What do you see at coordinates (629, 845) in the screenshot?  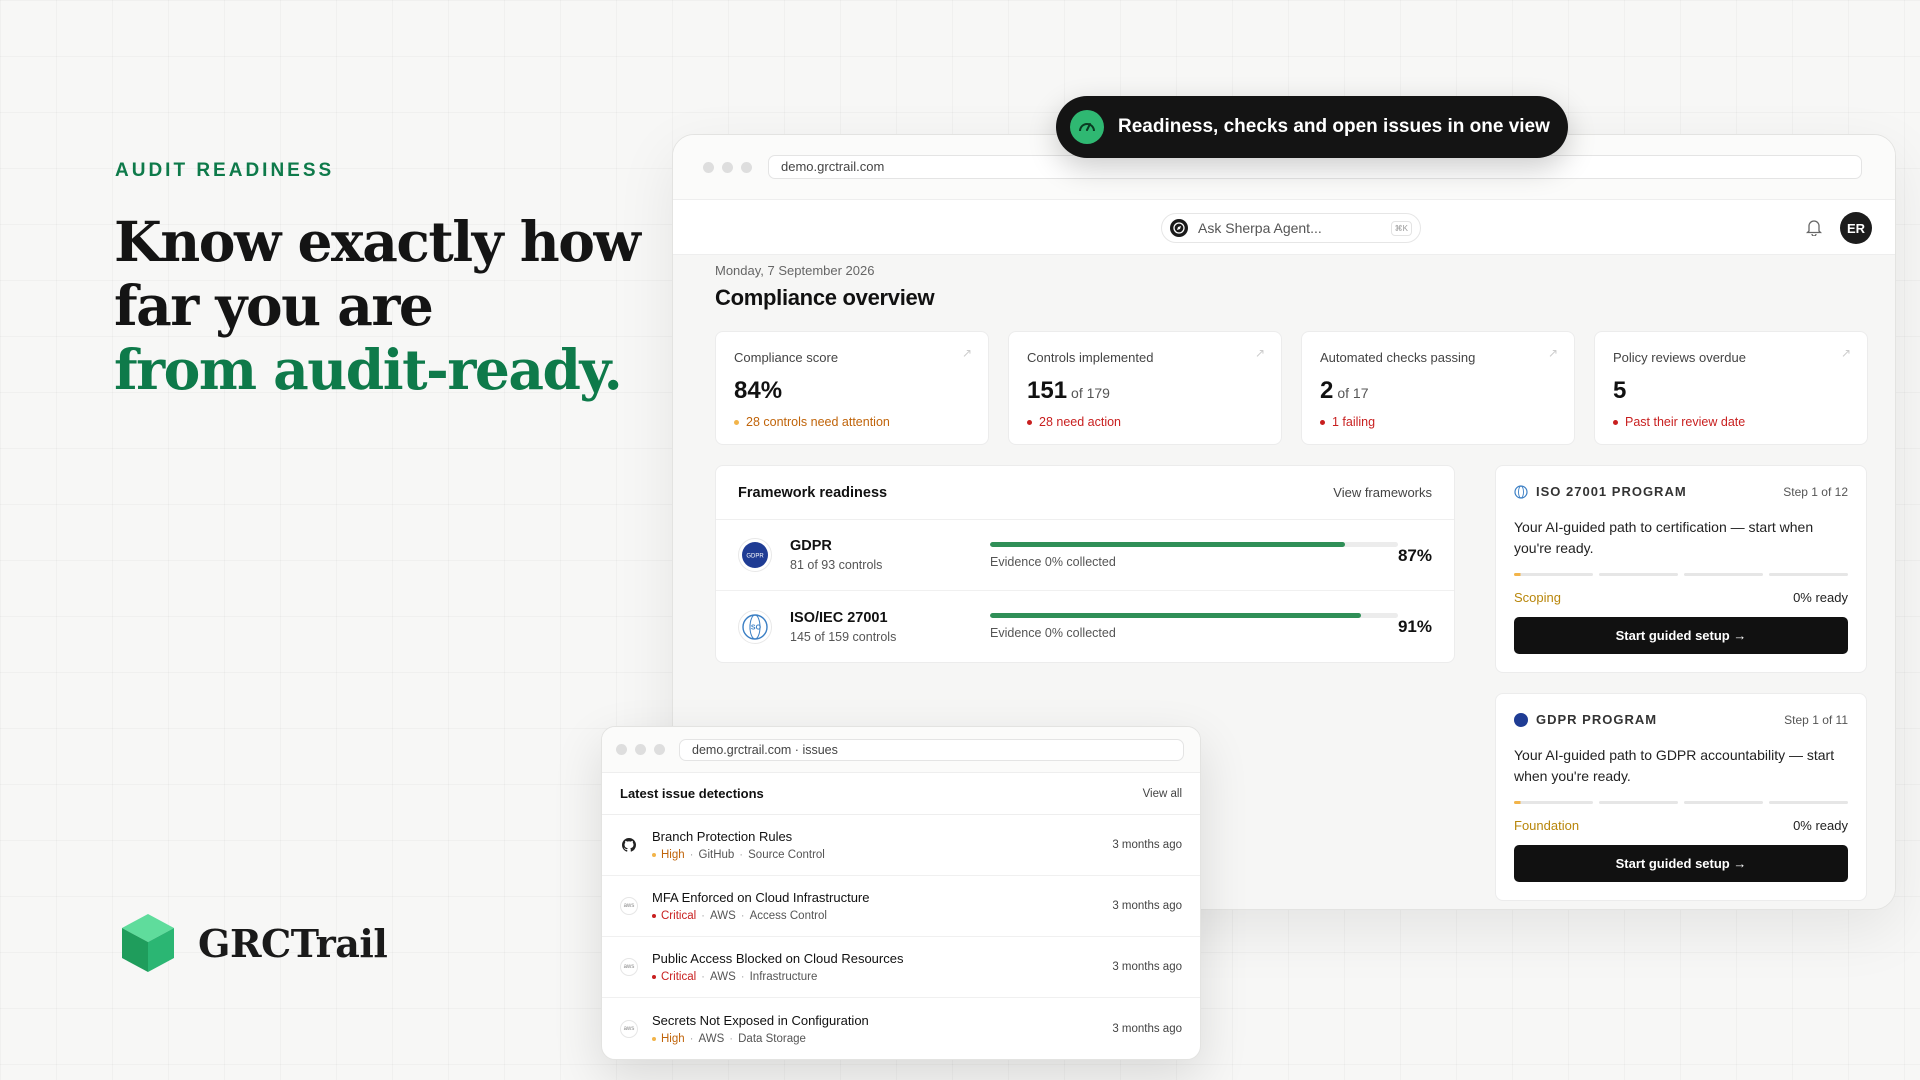 I see `github-icon` at bounding box center [629, 845].